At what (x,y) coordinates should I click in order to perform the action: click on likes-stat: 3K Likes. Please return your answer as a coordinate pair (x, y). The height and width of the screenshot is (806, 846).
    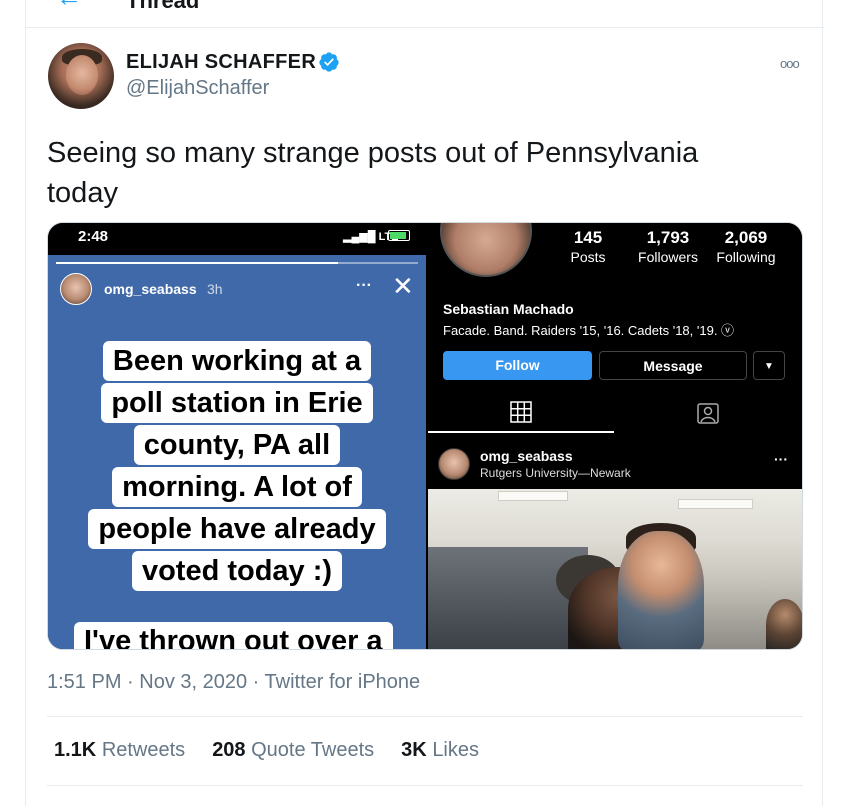
    Looking at the image, I should click on (440, 750).